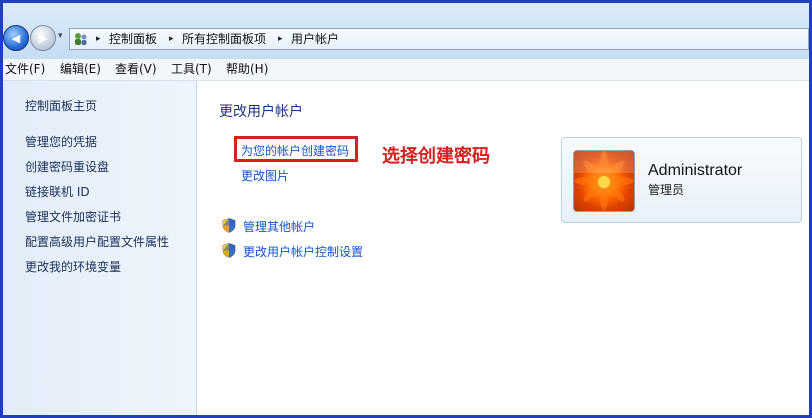  What do you see at coordinates (97, 242) in the screenshot?
I see `sidebar-item-profile-properties: 配置高级用户配置文件属性` at bounding box center [97, 242].